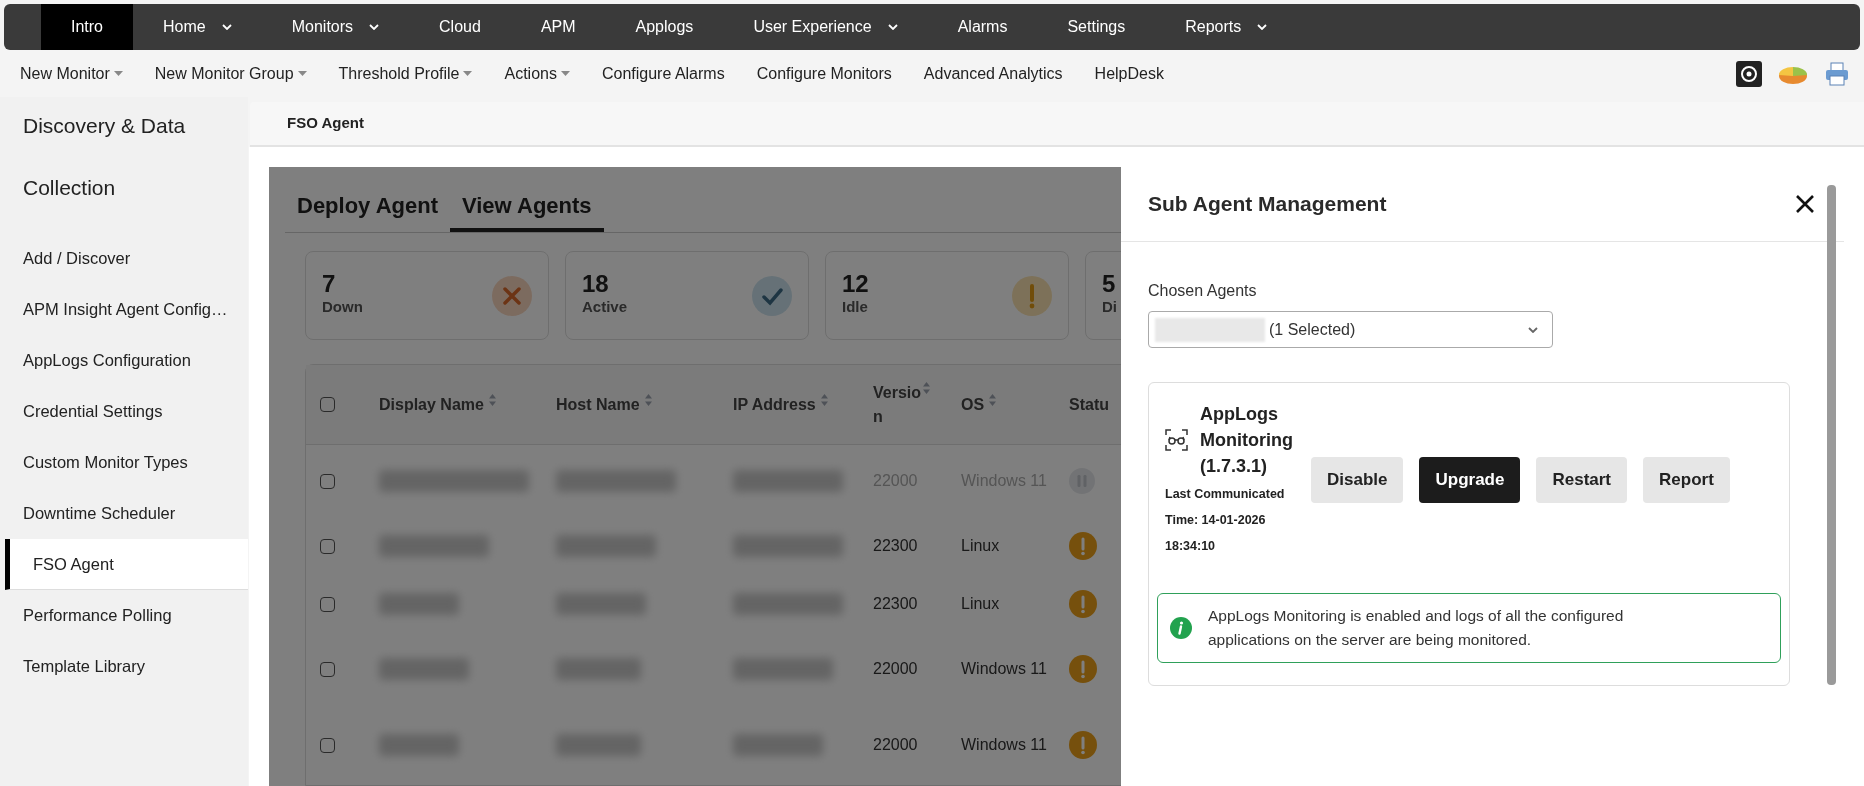 Image resolution: width=1864 pixels, height=786 pixels. I want to click on agent-select: (1 Selected), so click(1350, 329).